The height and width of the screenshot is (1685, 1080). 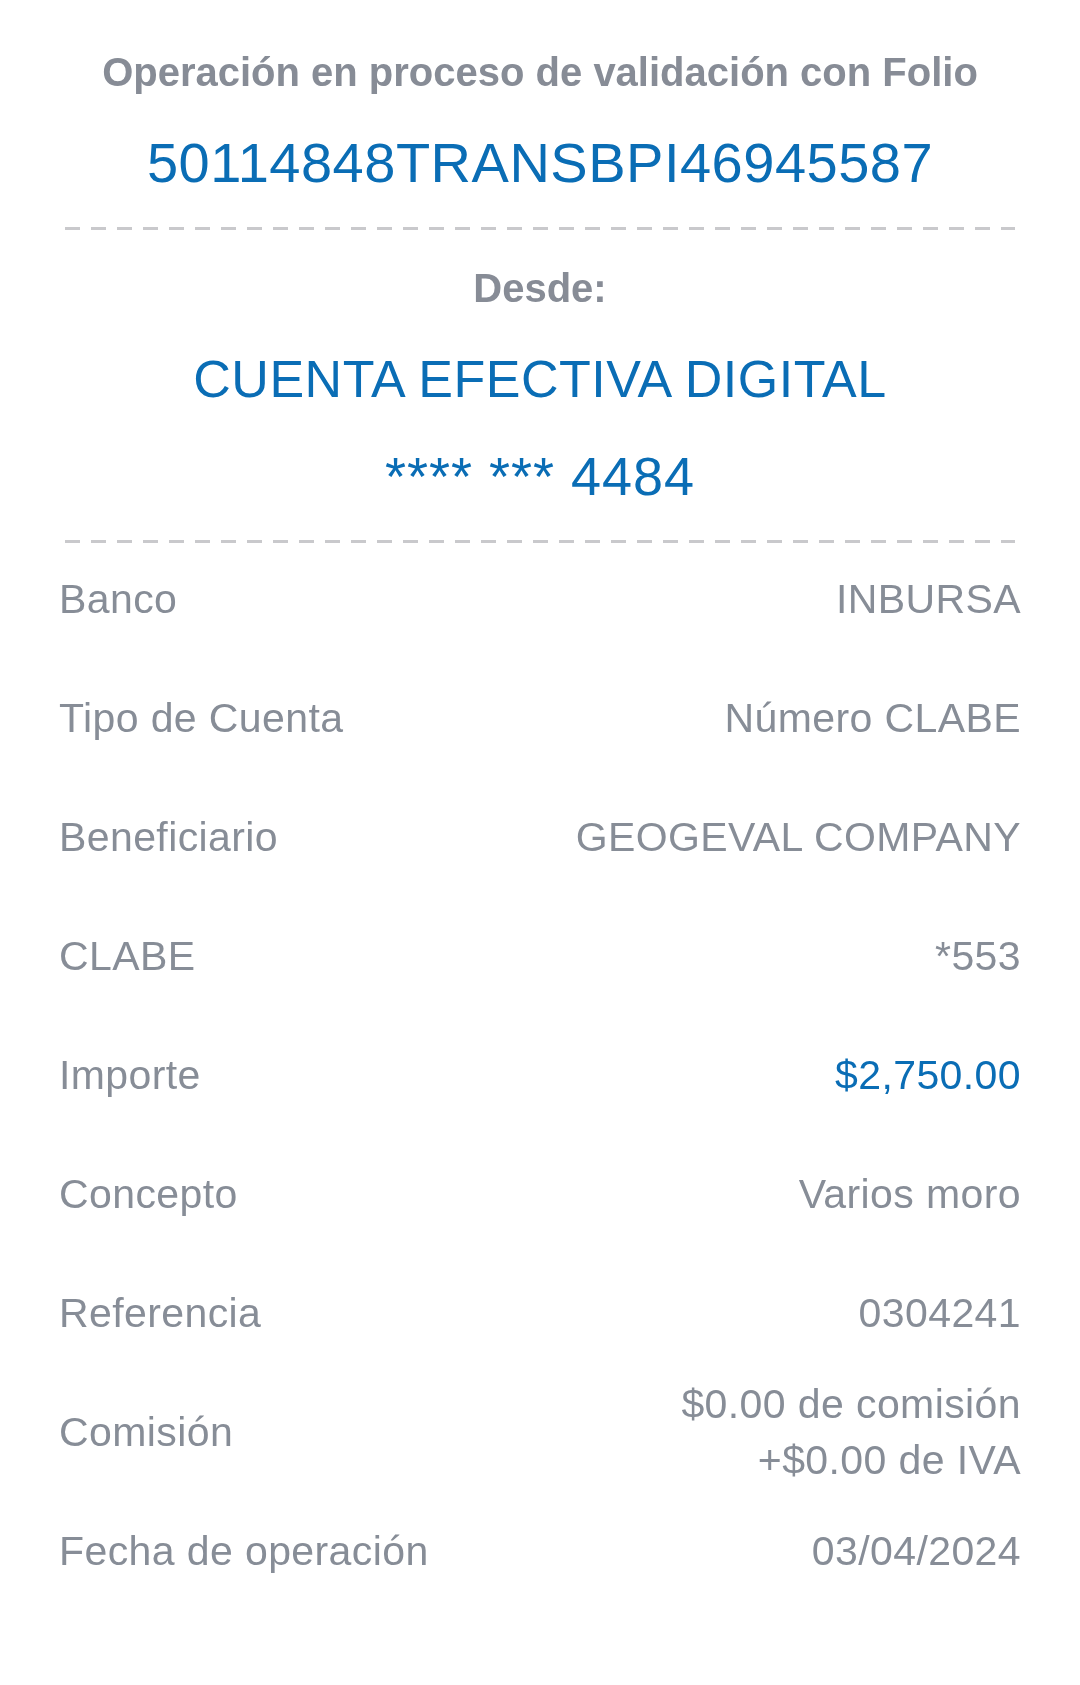 I want to click on detail-value: INBURSA, so click(x=928, y=599).